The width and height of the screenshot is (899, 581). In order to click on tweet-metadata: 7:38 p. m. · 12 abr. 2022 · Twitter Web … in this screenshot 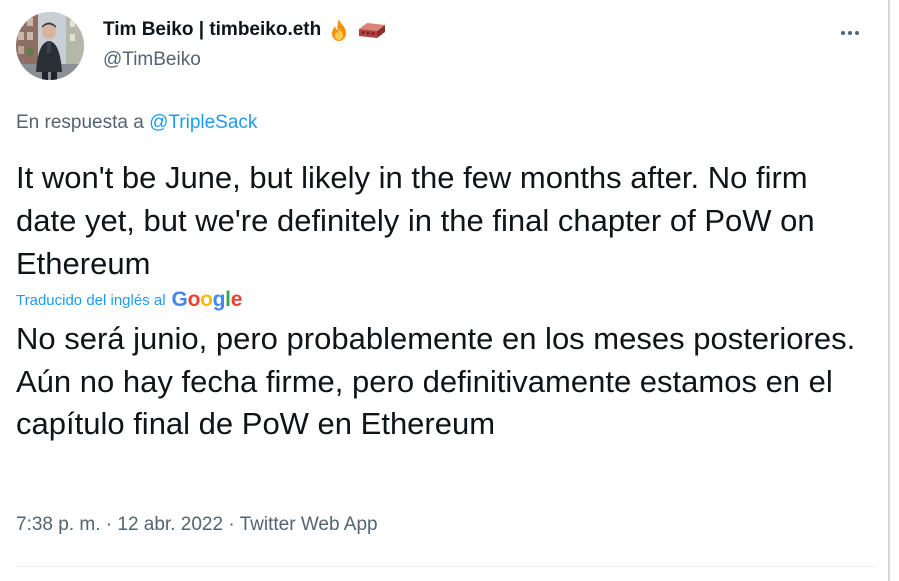, I will do `click(197, 525)`.